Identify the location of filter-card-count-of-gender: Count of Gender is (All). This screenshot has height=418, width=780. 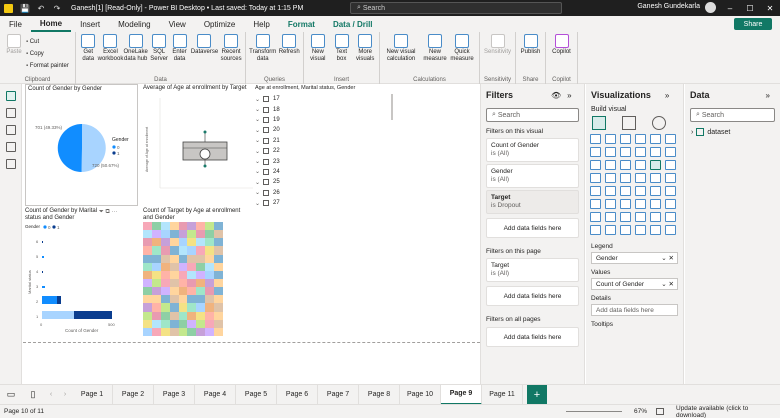
(532, 150).